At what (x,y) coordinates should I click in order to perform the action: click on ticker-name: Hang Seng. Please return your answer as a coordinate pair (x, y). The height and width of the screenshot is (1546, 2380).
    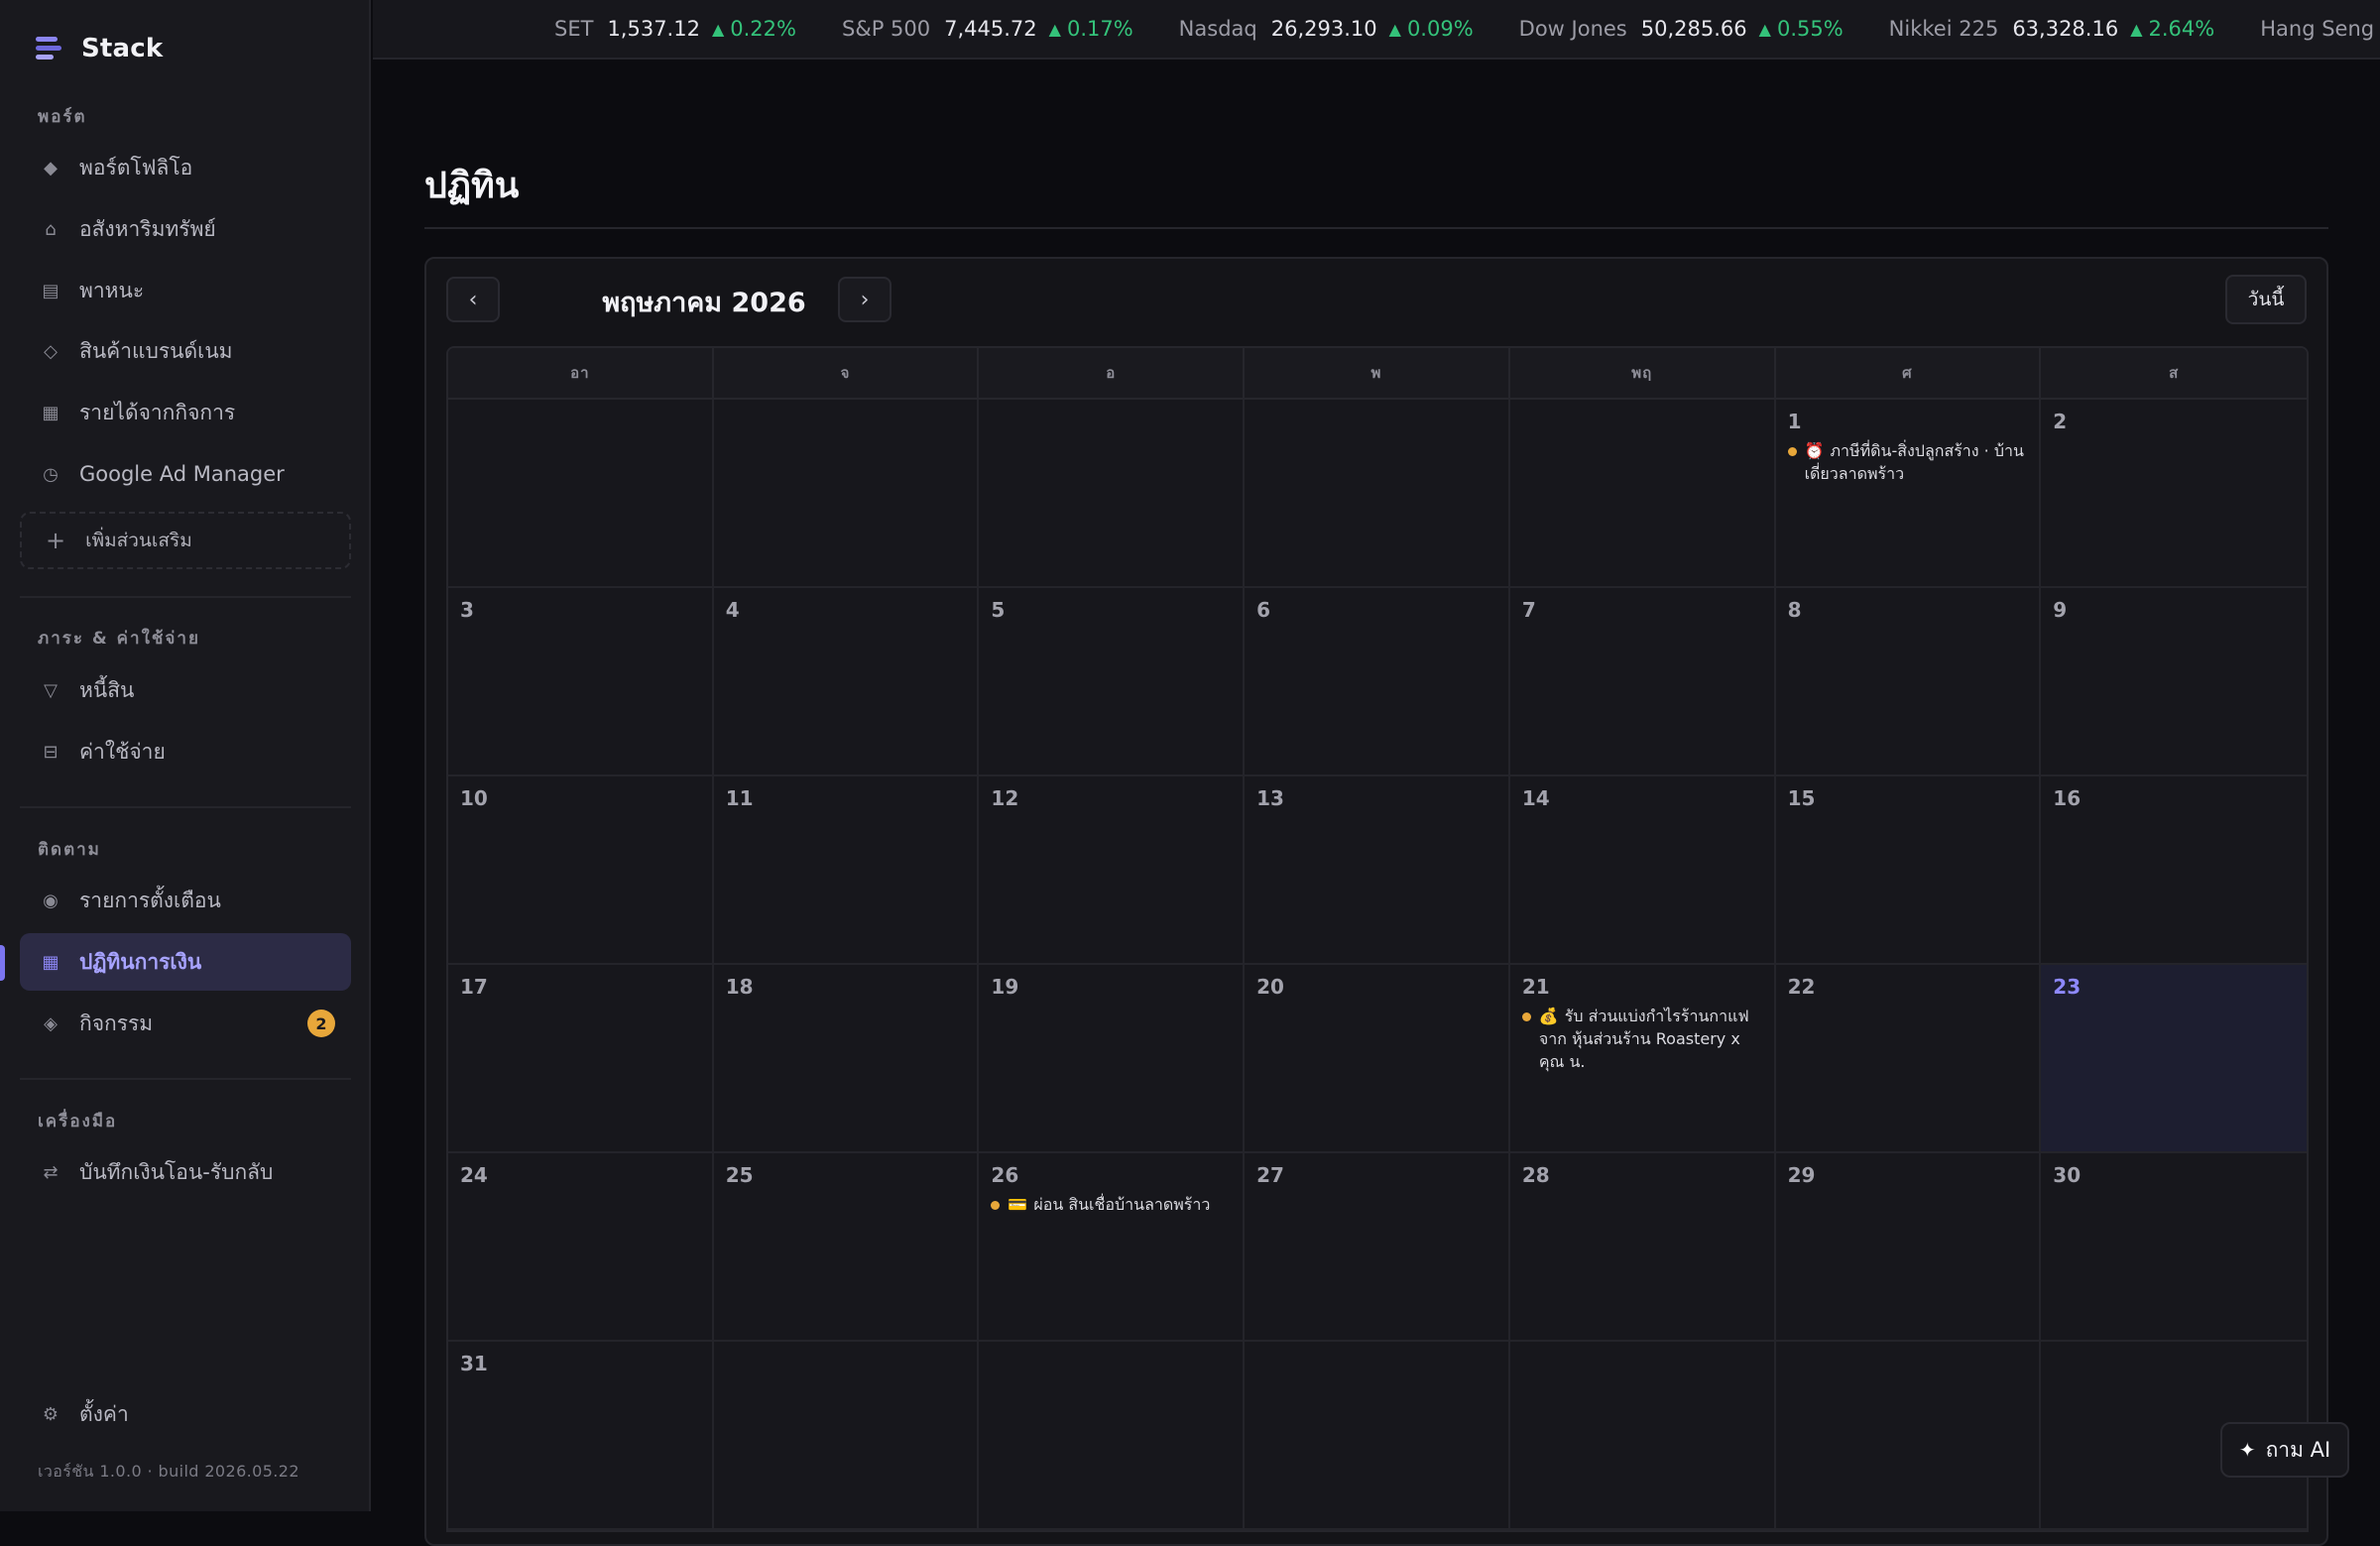
    Looking at the image, I should click on (2317, 29).